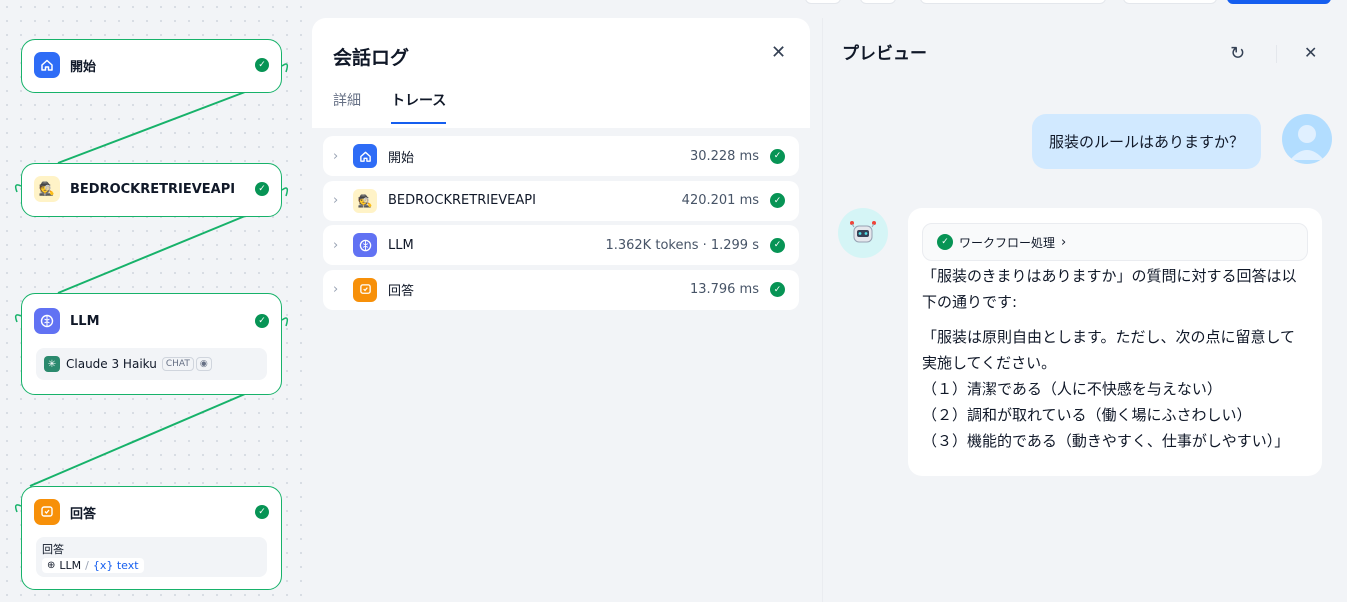 Image resolution: width=1347 pixels, height=602 pixels. I want to click on publish-button, so click(1279, 2).